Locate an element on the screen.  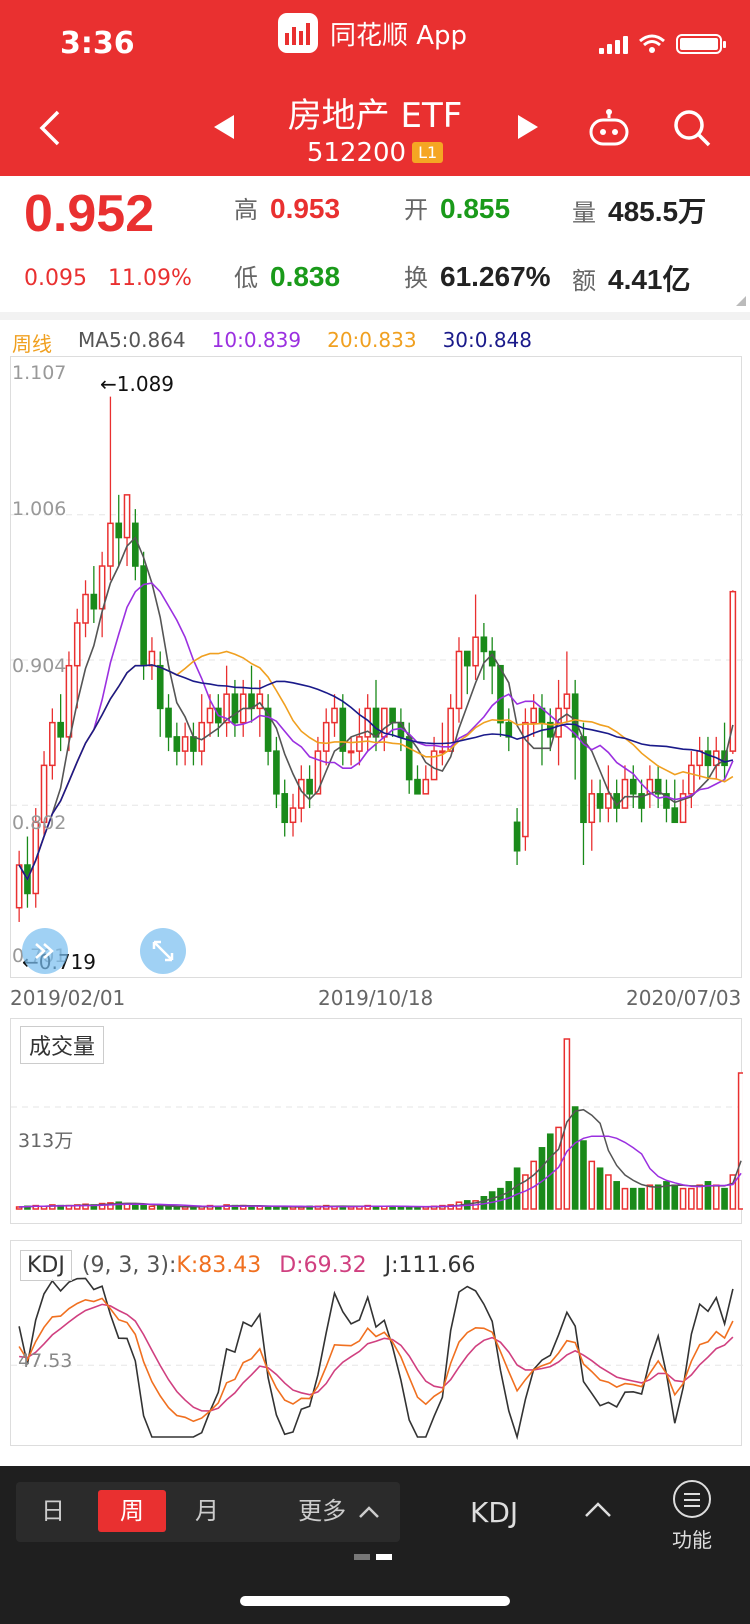
app-name: 同花顺 App is located at coordinates (373, 33).